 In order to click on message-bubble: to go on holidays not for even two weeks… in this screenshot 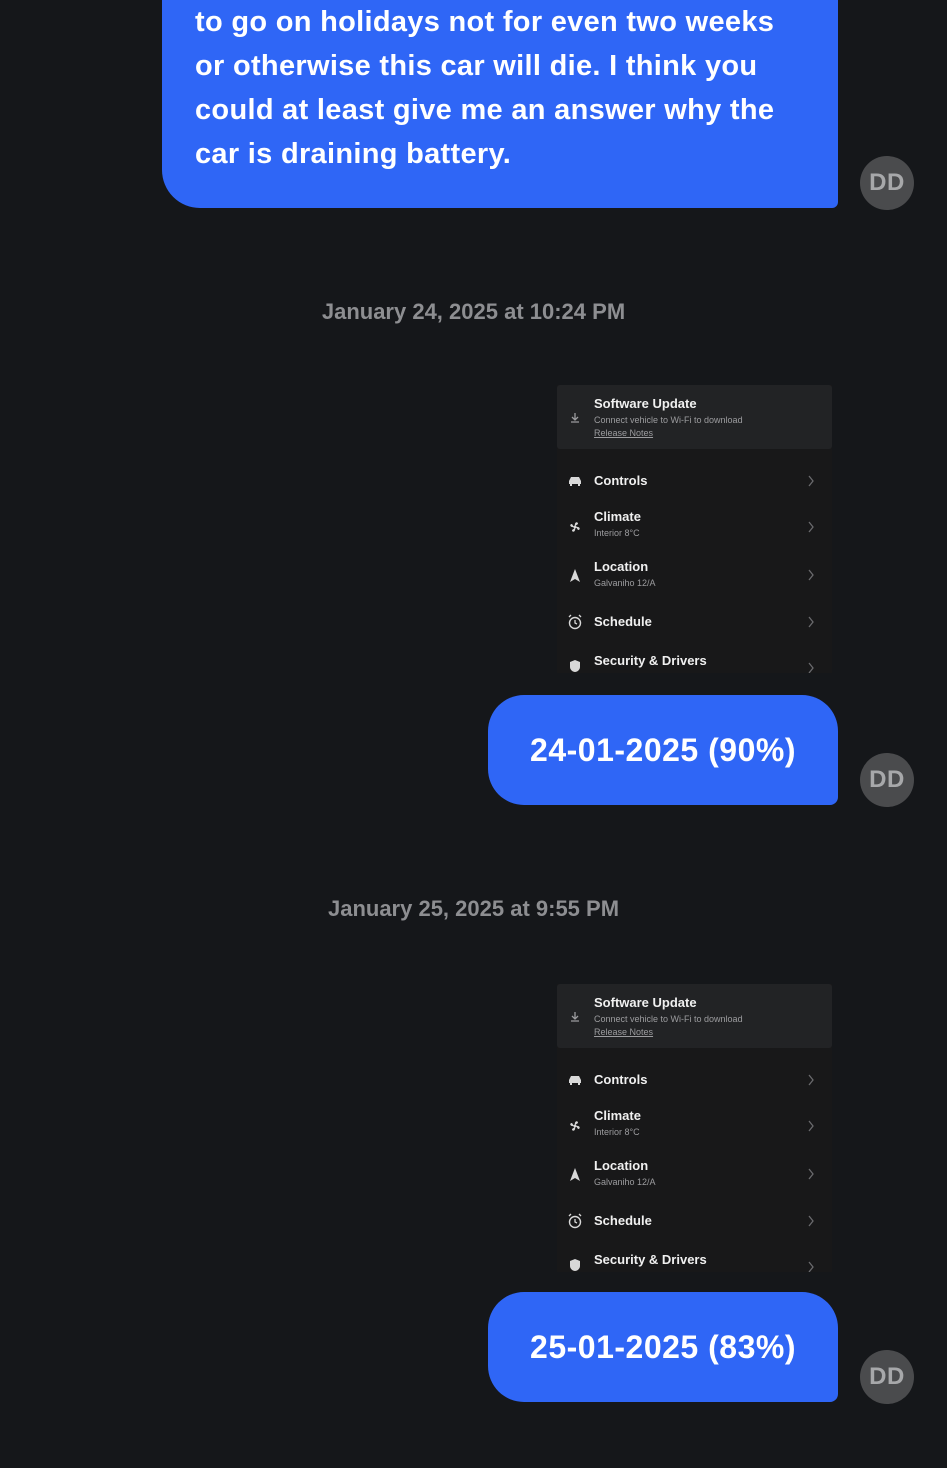, I will do `click(500, 104)`.